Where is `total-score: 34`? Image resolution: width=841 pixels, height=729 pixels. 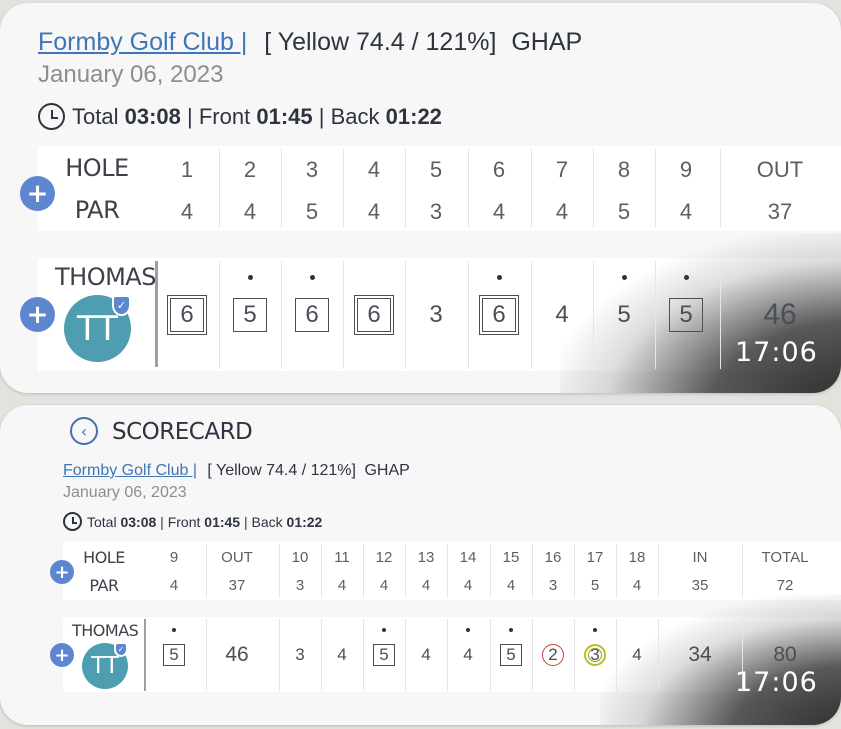 total-score: 34 is located at coordinates (699, 654).